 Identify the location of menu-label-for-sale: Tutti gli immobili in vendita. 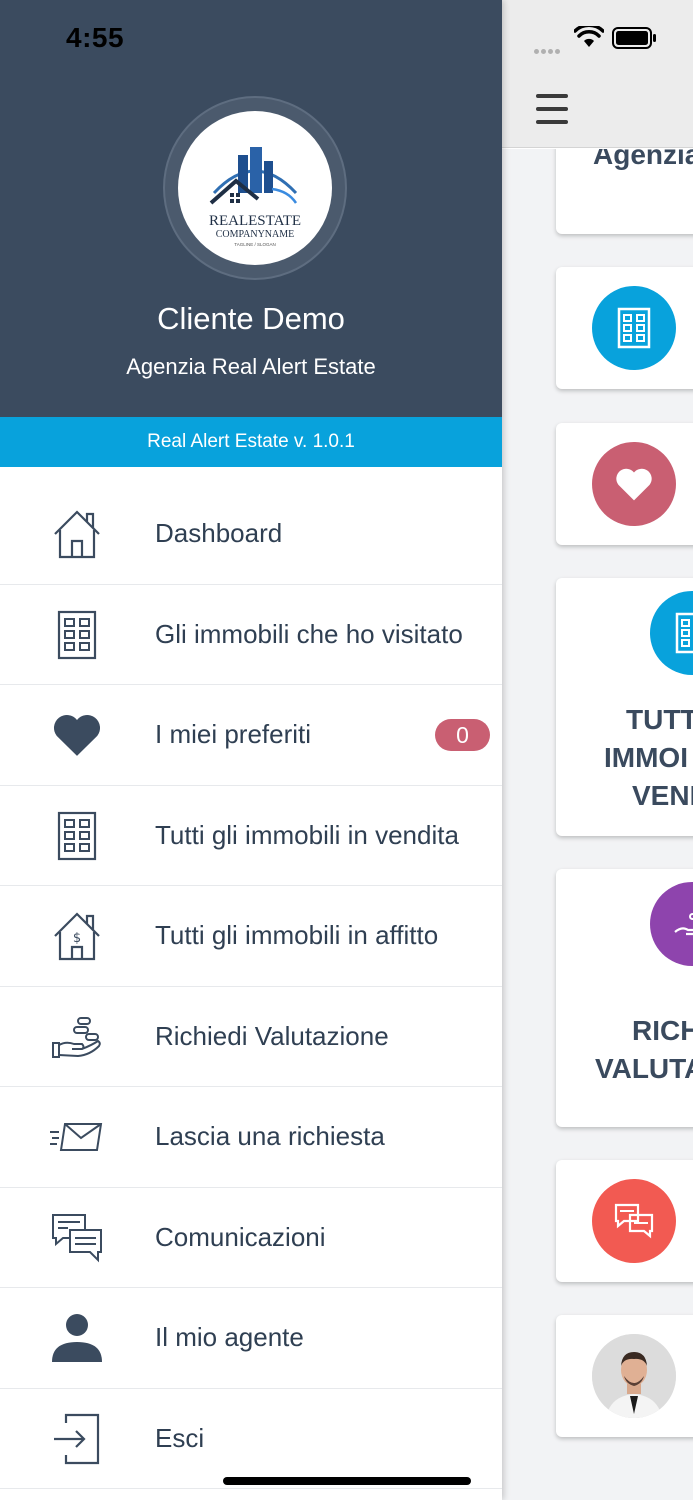
(307, 834).